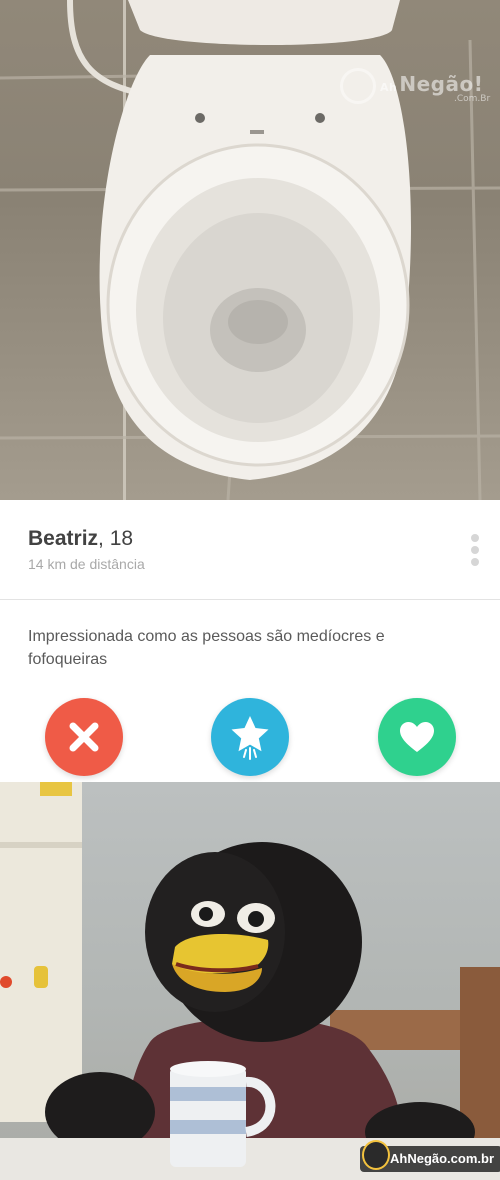 Image resolution: width=500 pixels, height=1180 pixels. I want to click on star-icon, so click(250, 738).